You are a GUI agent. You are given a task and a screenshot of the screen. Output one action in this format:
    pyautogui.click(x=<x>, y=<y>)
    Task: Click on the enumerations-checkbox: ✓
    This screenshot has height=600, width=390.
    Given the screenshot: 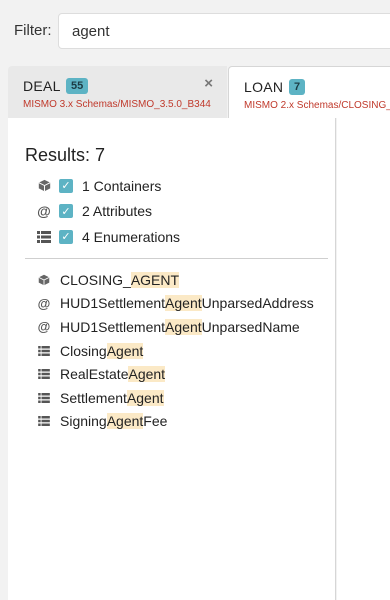 What is the action you would take?
    pyautogui.click(x=66, y=236)
    